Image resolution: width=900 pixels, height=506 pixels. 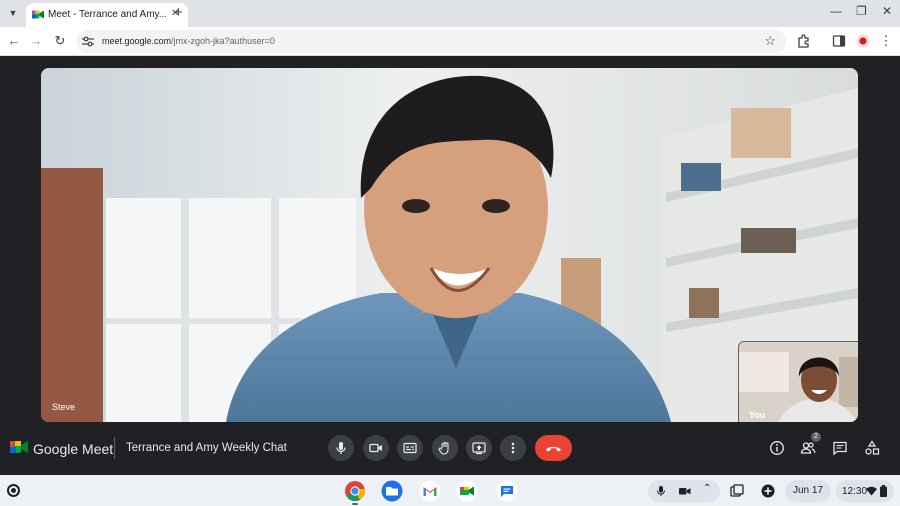 I want to click on minimize-icon: —, so click(x=836, y=11).